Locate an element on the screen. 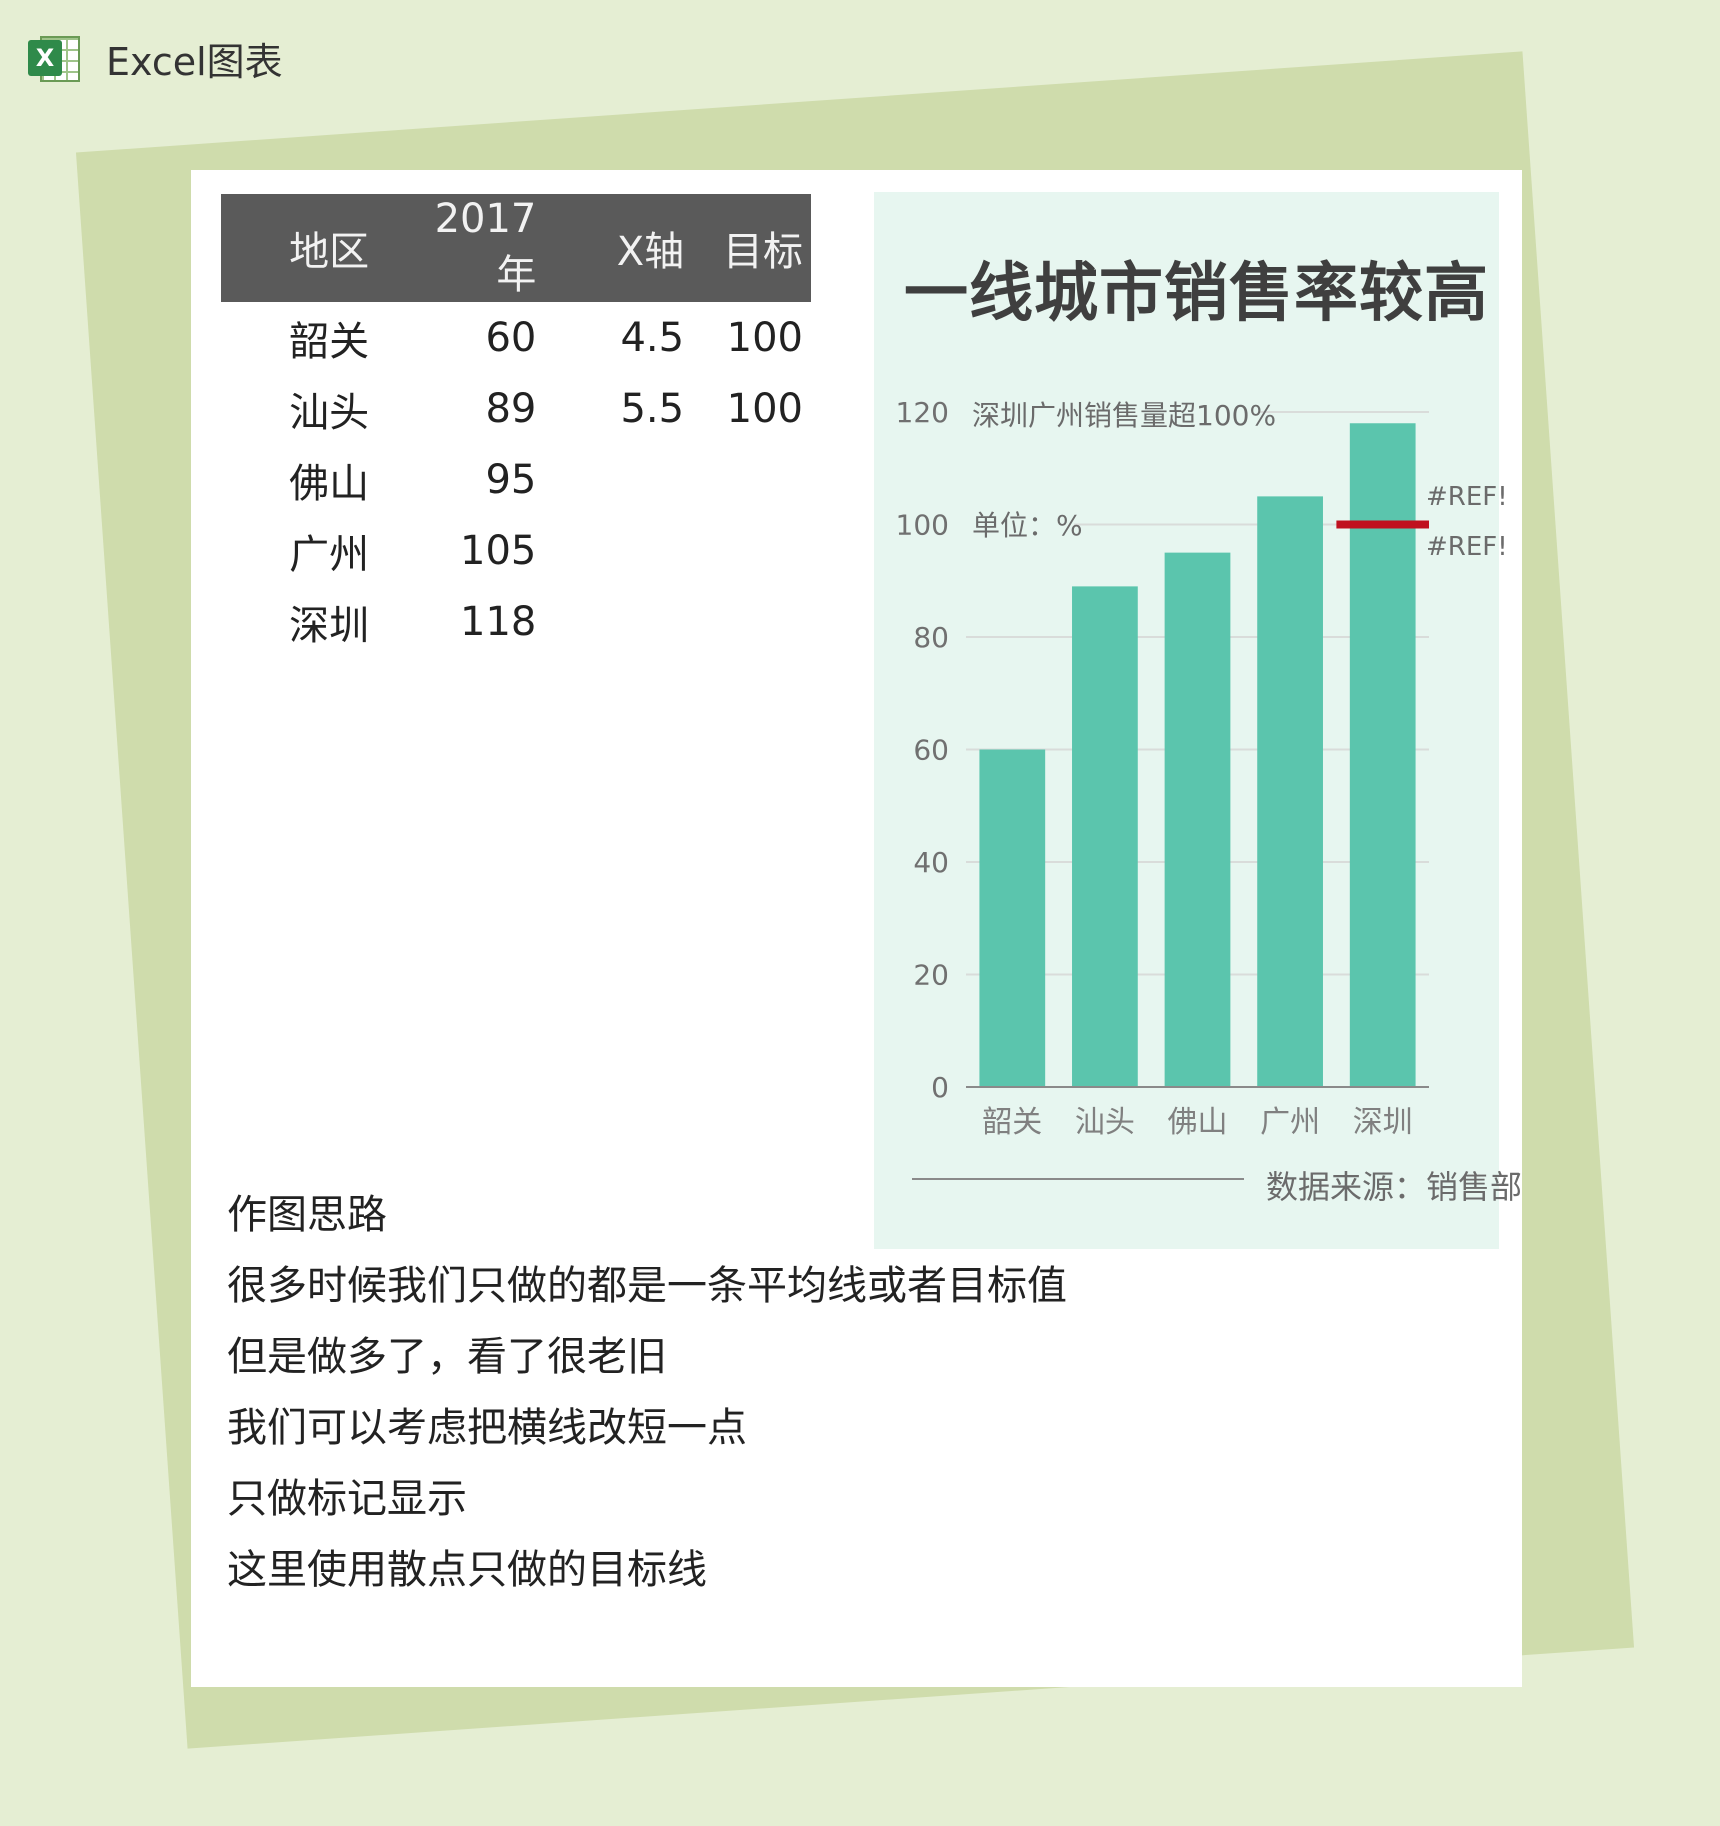 This screenshot has height=1826, width=1720. excel-logo-icon: X is located at coordinates (56, 58).